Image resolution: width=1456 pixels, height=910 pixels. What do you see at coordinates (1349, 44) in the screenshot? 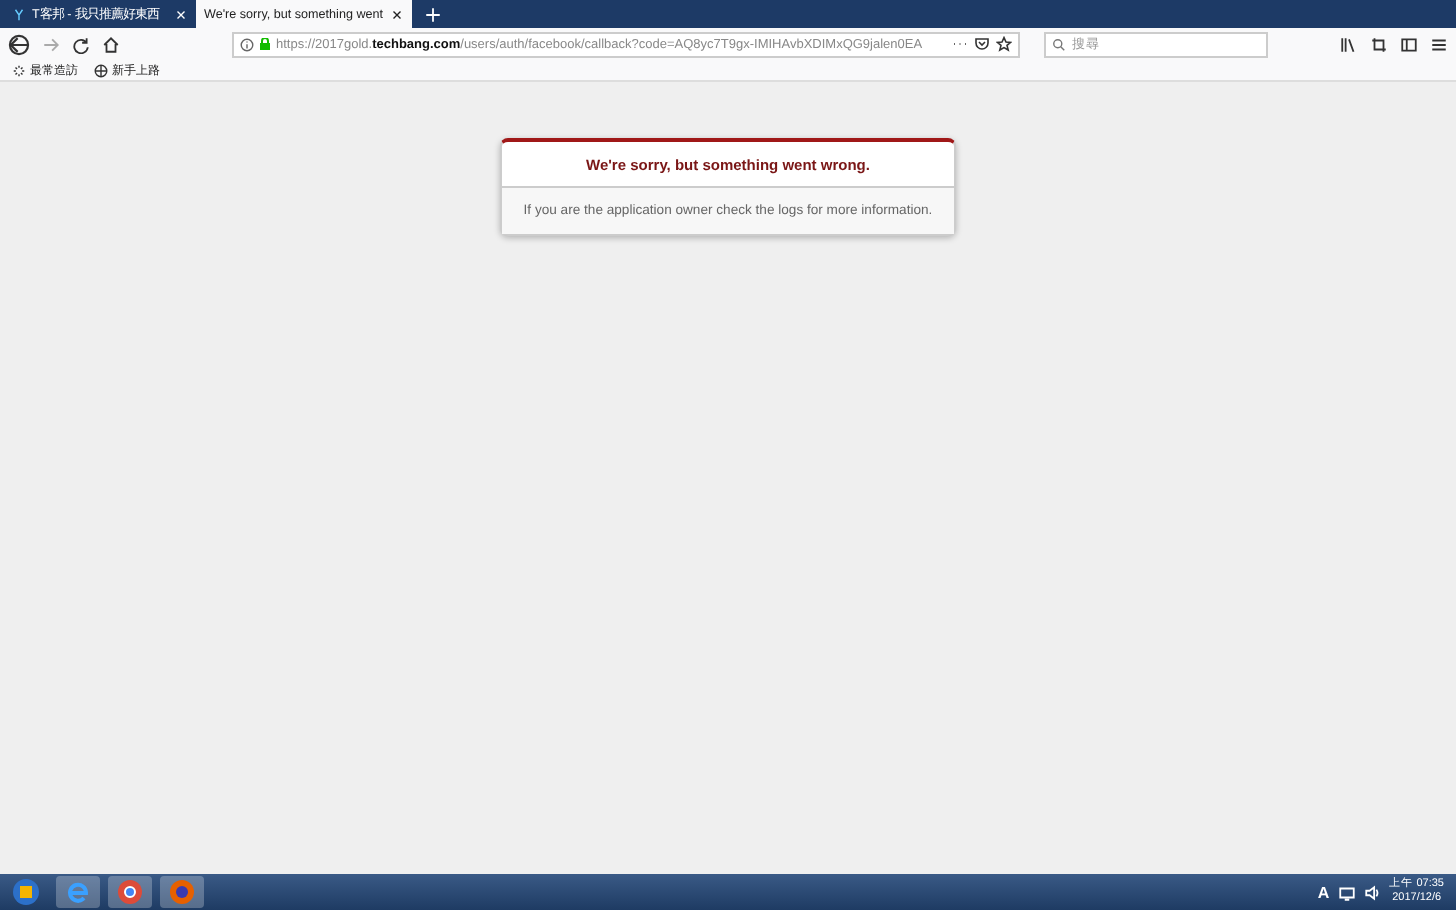
I see `library-icon` at bounding box center [1349, 44].